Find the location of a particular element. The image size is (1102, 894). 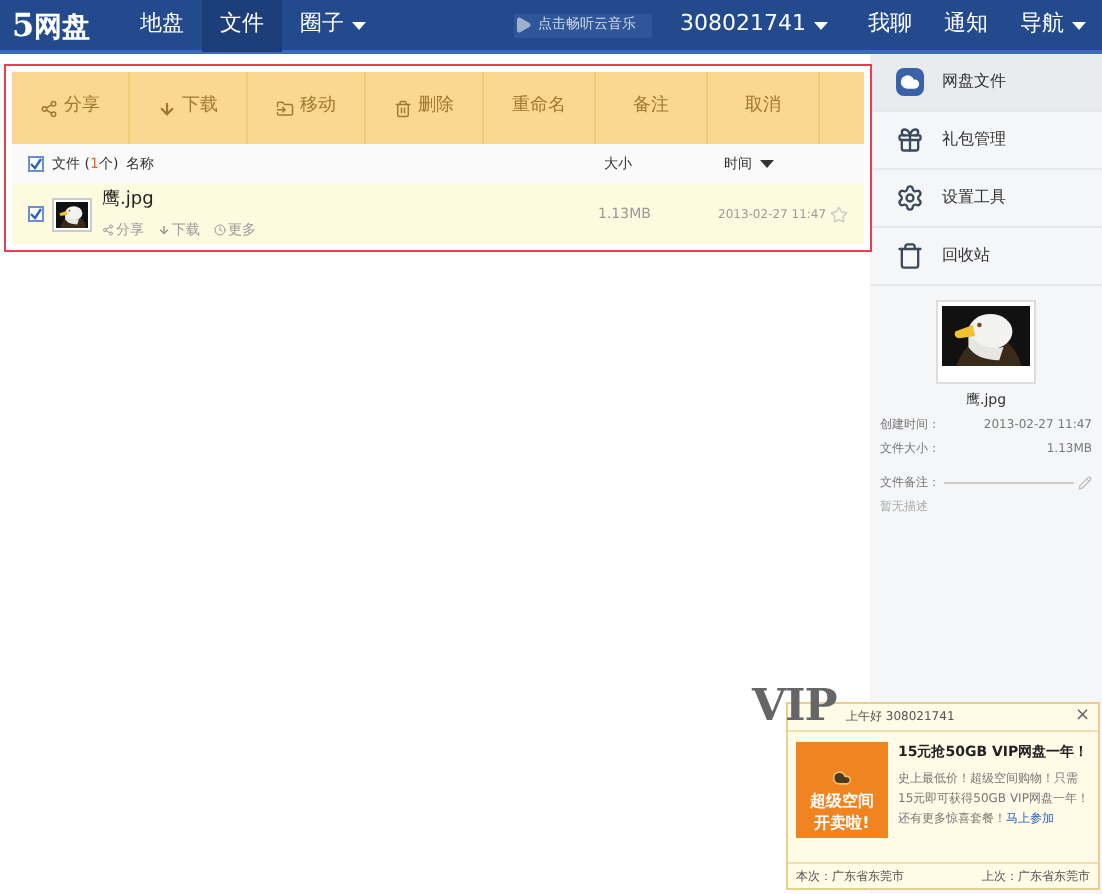

gift-icon is located at coordinates (910, 140).